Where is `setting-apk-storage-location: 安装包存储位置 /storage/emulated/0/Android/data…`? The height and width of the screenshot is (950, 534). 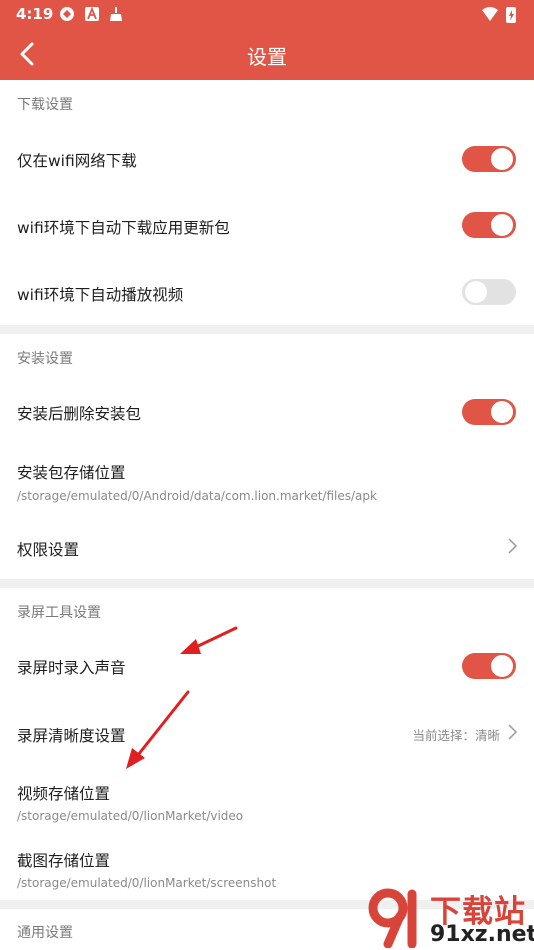
setting-apk-storage-location: 安装包存储位置 /storage/emulated/0/Android/data… is located at coordinates (267, 481).